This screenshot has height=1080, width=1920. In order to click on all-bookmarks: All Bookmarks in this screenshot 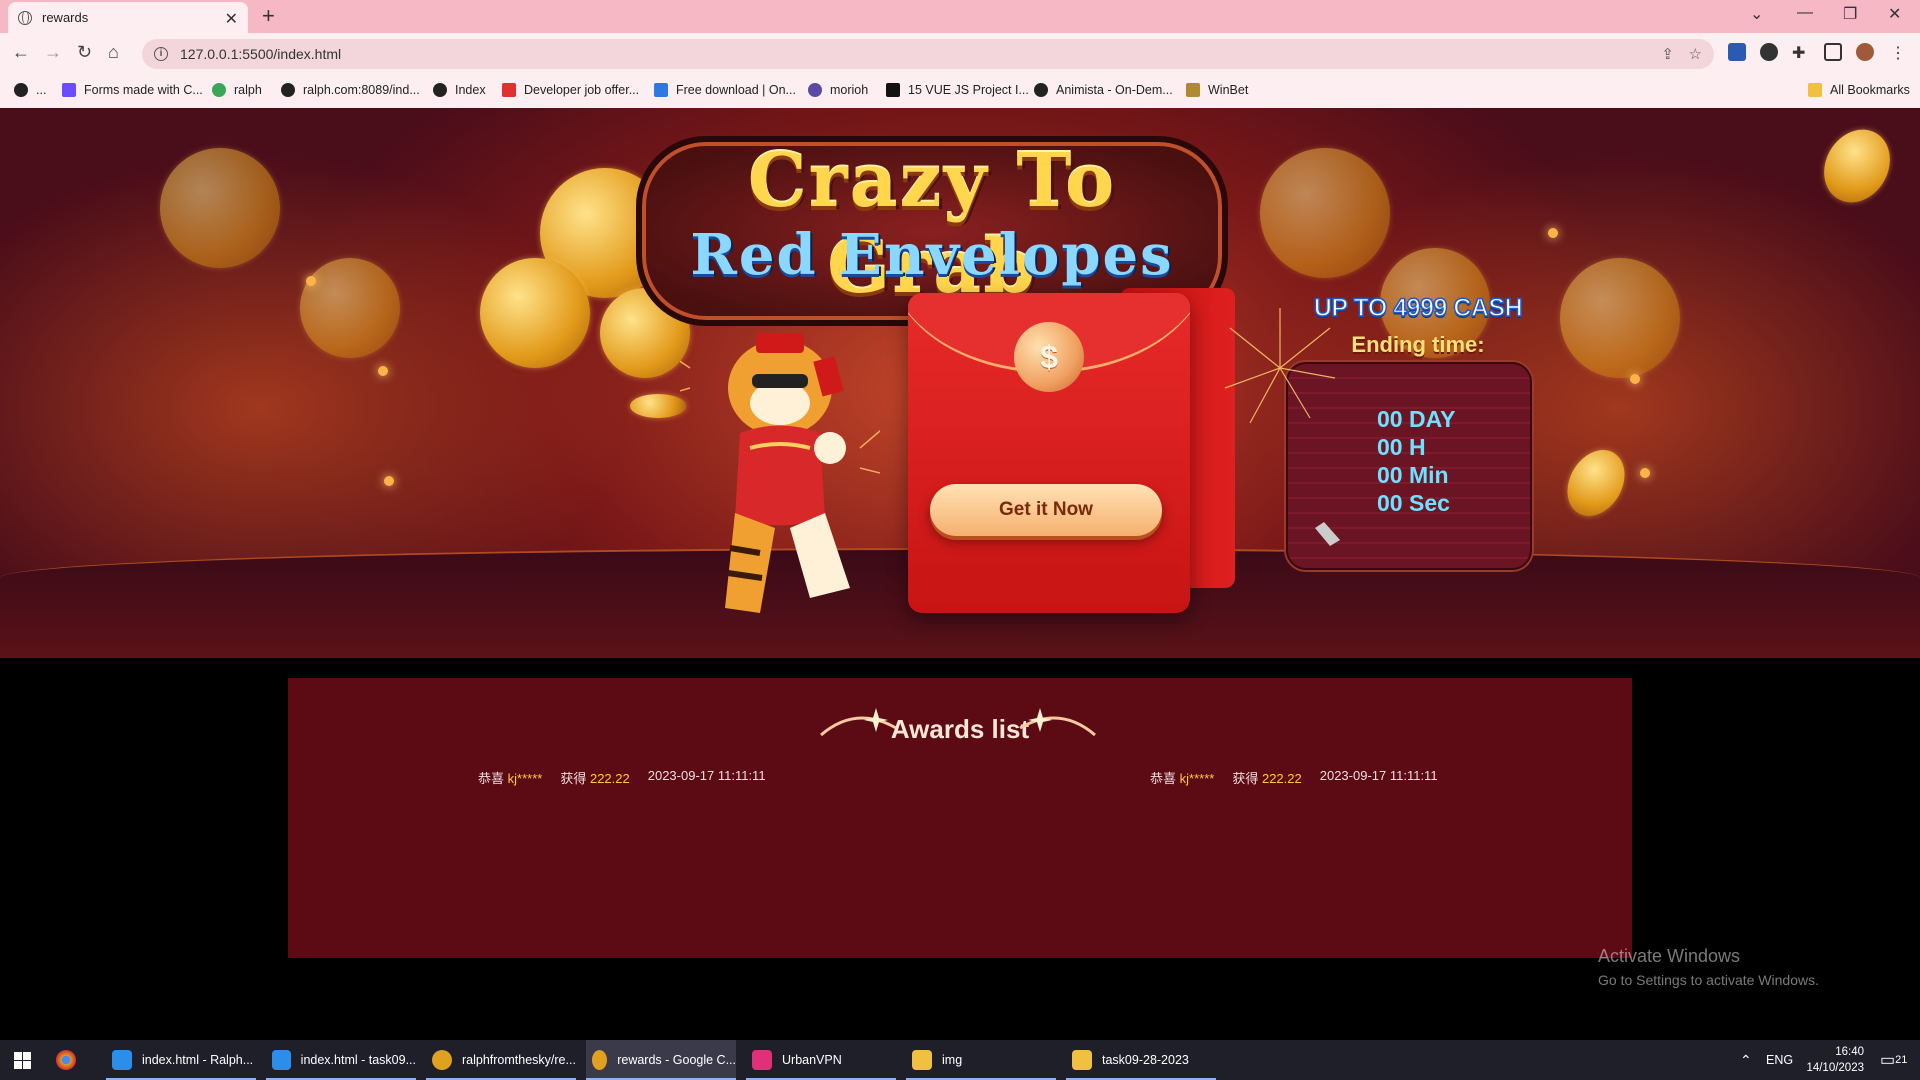, I will do `click(1859, 90)`.